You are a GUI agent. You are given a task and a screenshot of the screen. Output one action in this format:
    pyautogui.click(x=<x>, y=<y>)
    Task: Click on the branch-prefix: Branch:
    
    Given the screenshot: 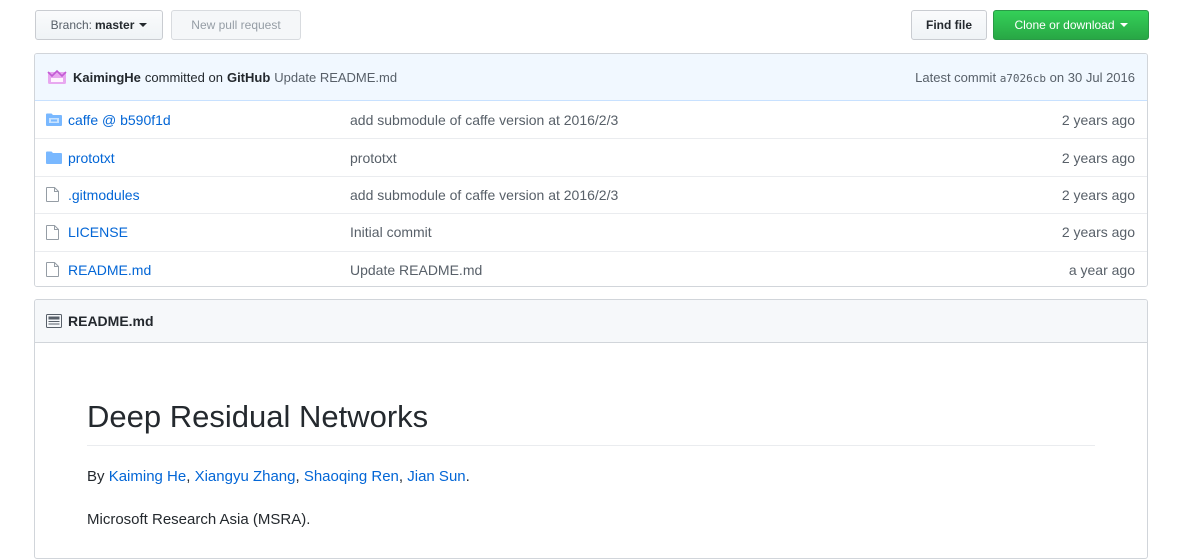 What is the action you would take?
    pyautogui.click(x=71, y=25)
    